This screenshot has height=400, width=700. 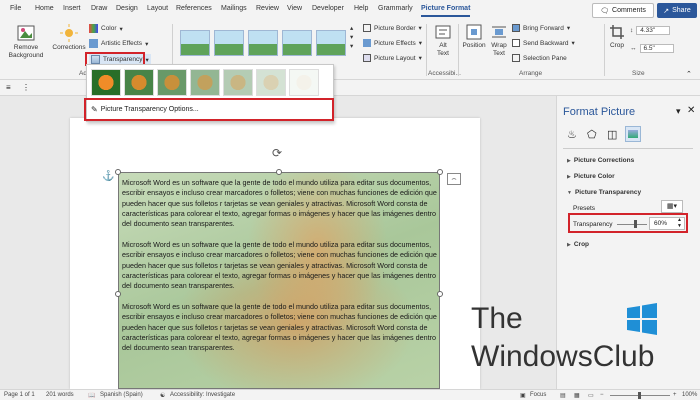 I want to click on pane-title: Format Picture, so click(x=599, y=112).